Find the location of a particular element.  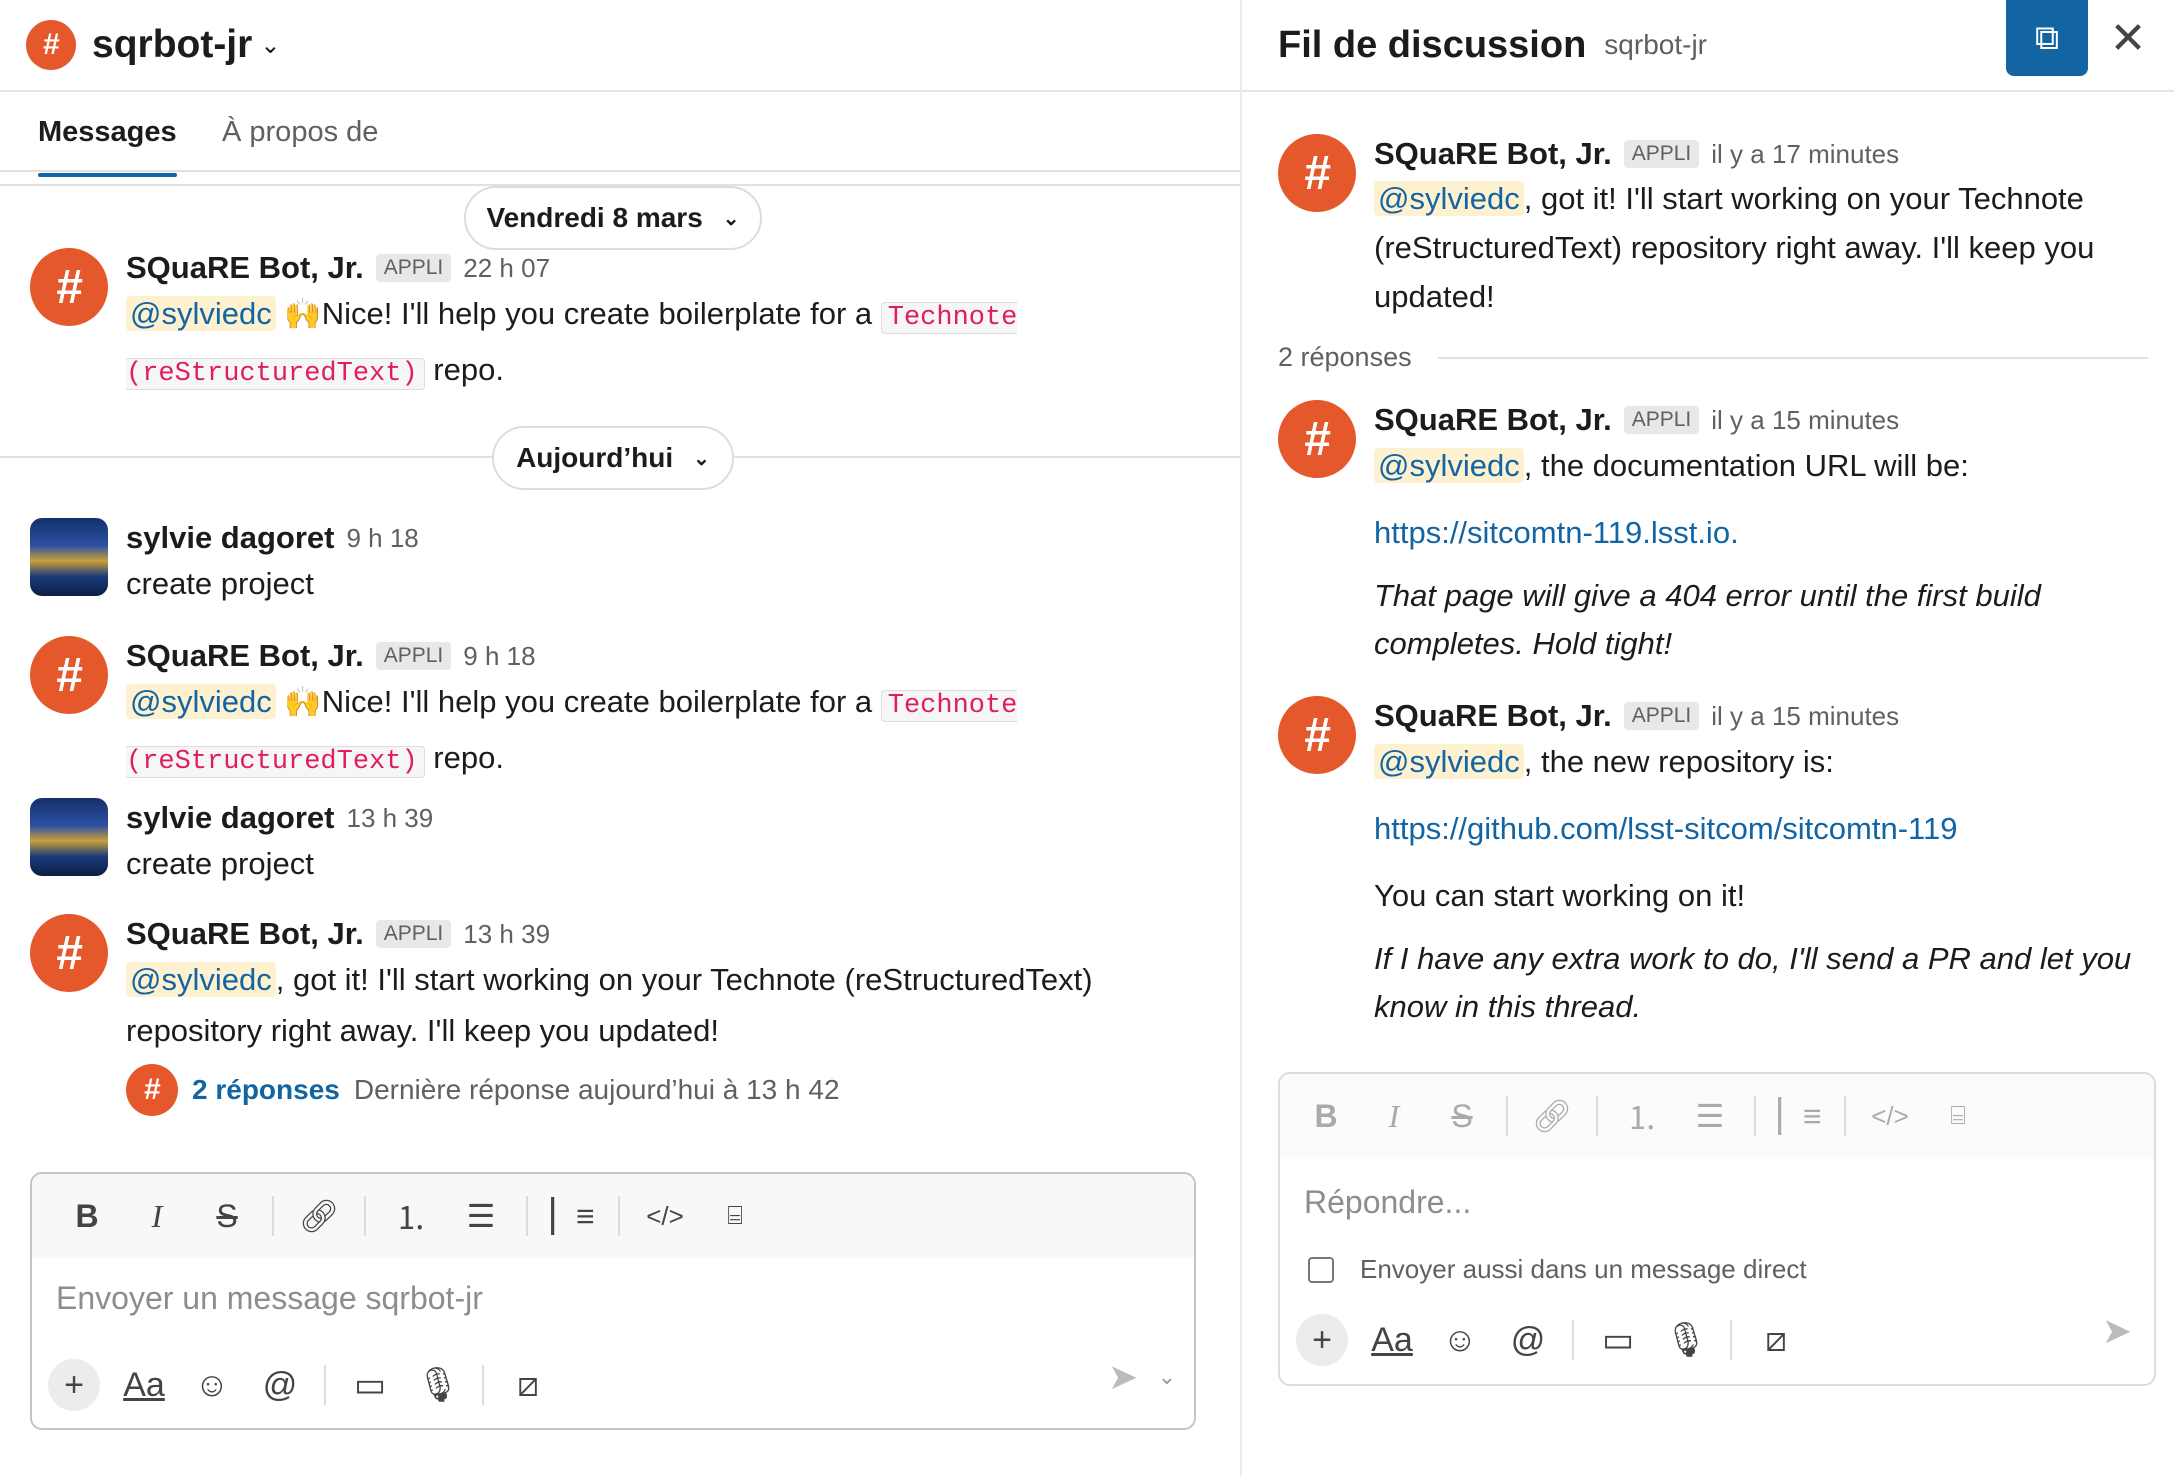

open-in-window-icon: ⧉ is located at coordinates (2047, 38).